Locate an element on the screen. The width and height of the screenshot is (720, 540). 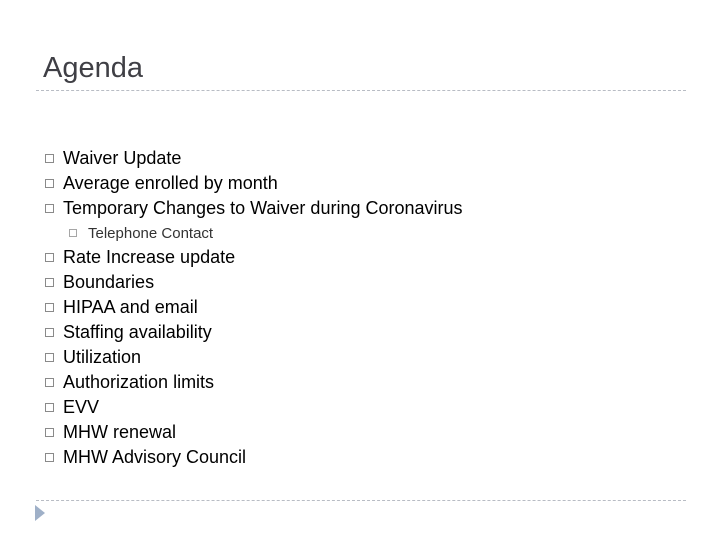
slide-title: Agenda is located at coordinates (93, 68).